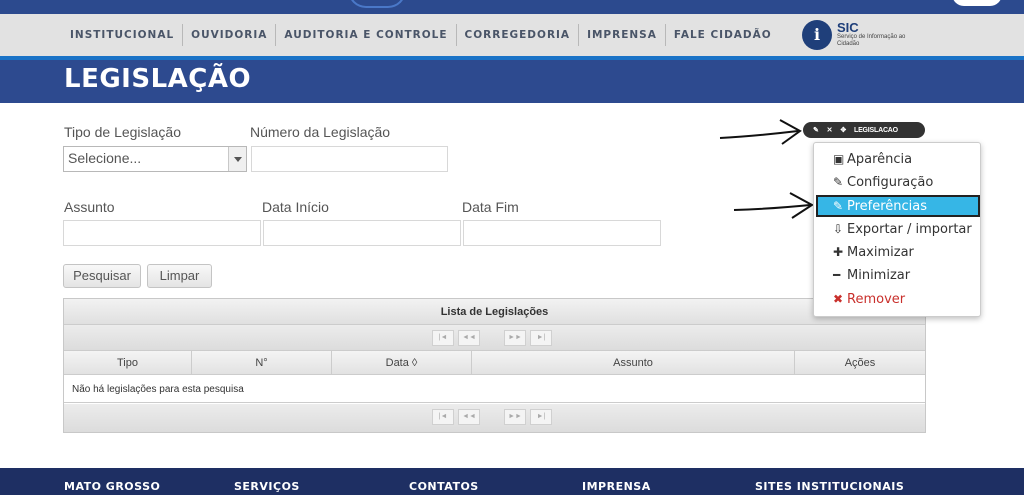 The width and height of the screenshot is (1024, 495). What do you see at coordinates (773, 205) in the screenshot?
I see `annotation-arrow-middle` at bounding box center [773, 205].